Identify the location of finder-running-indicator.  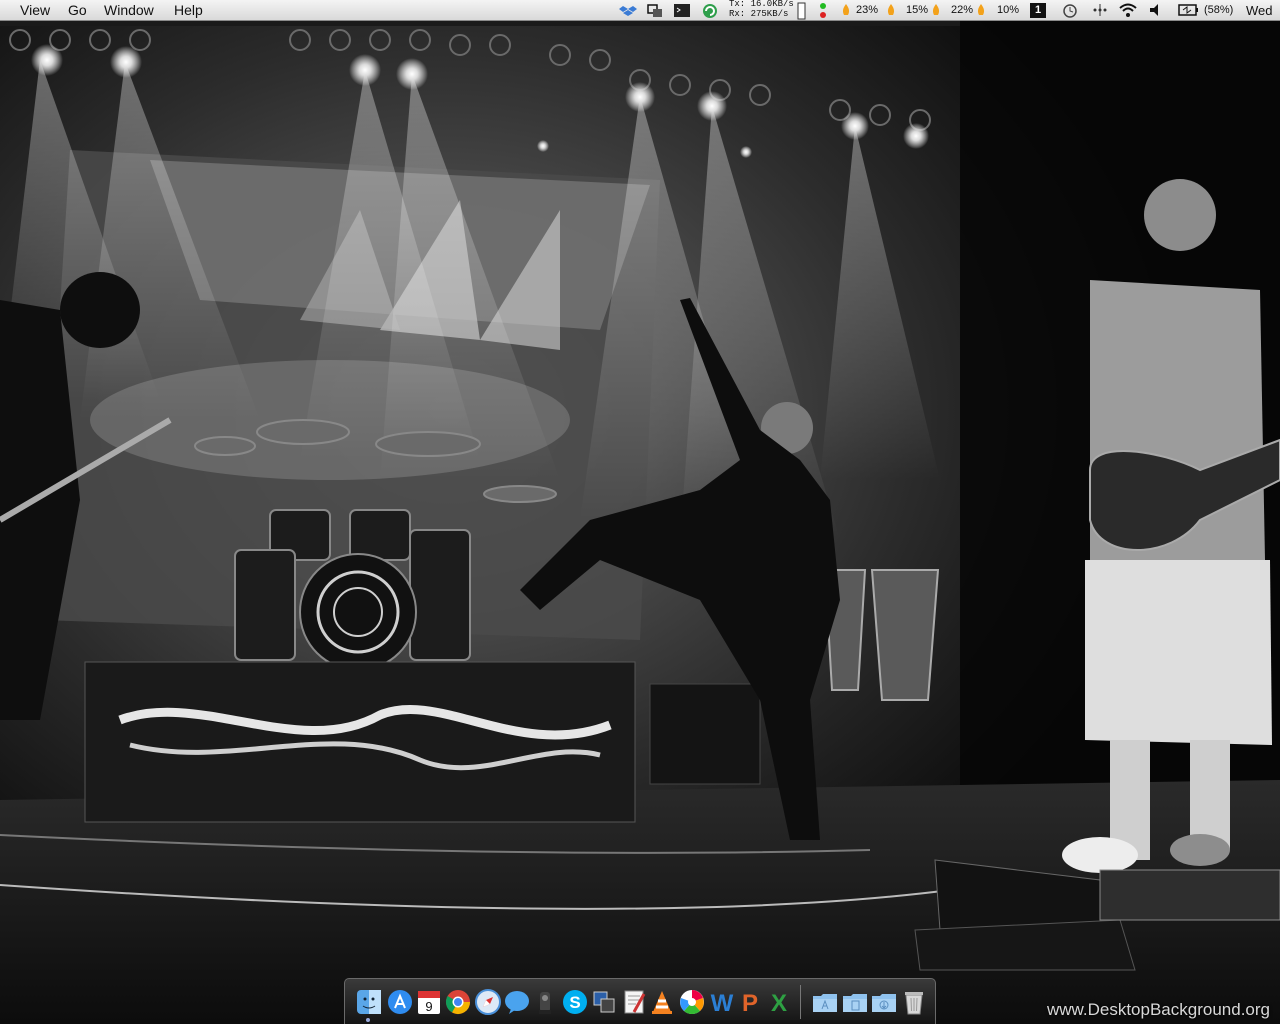
(368, 1020).